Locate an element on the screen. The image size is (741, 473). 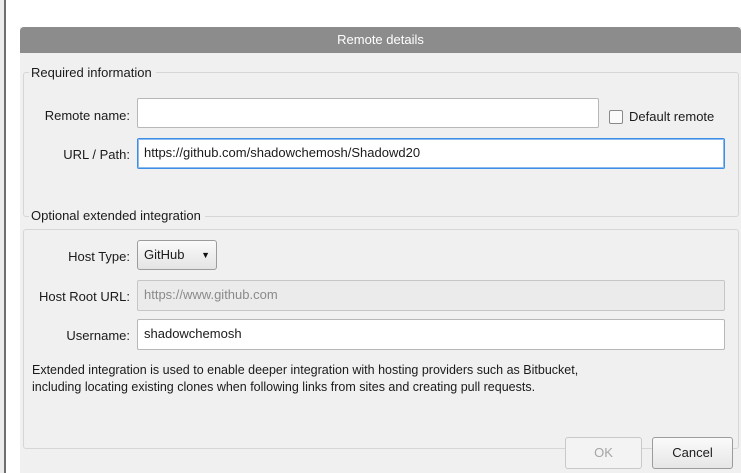
ok-button: OK is located at coordinates (603, 453).